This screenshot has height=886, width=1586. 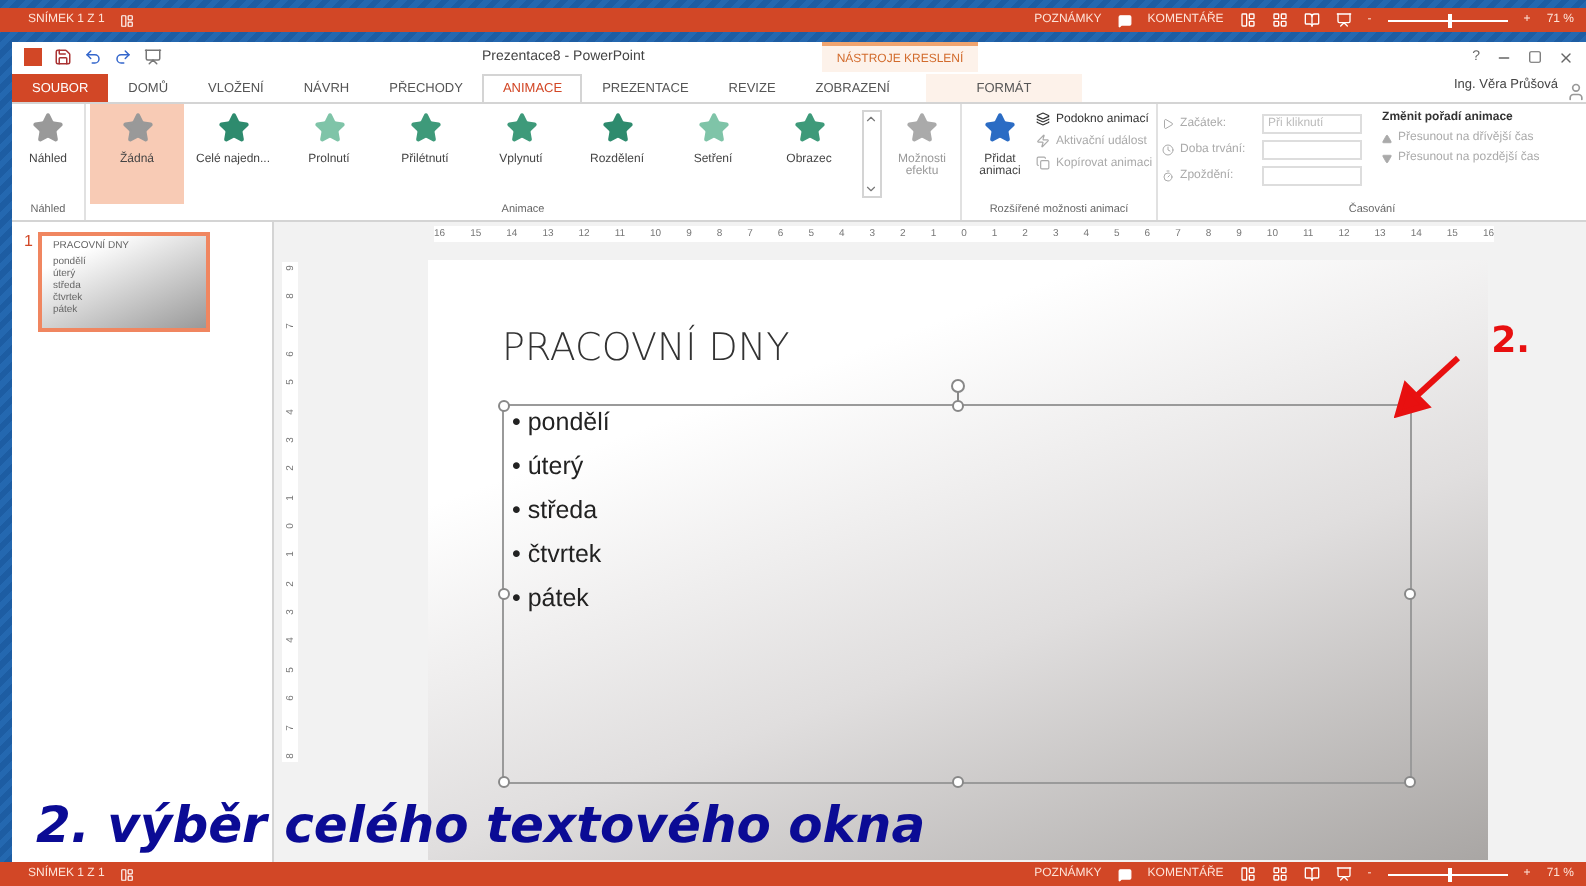 What do you see at coordinates (556, 510) in the screenshot?
I see `bullet-item: • středa` at bounding box center [556, 510].